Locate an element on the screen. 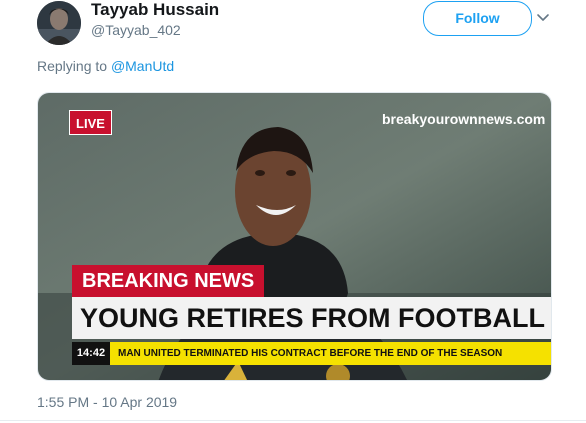 The height and width of the screenshot is (423, 586). news-headline: YOUNG RETIRES FROM FOOTBALL is located at coordinates (311, 318).